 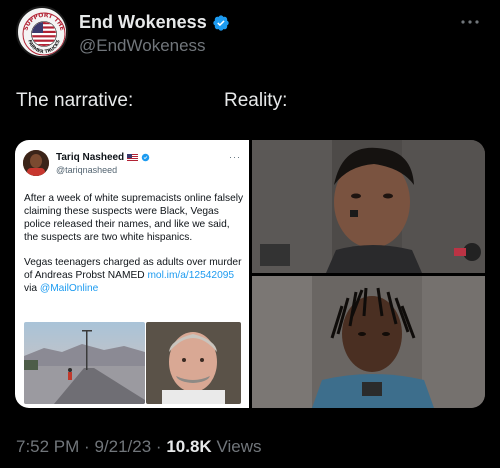 I want to click on quoted-mention-link: @MailOnline, so click(x=69, y=288).